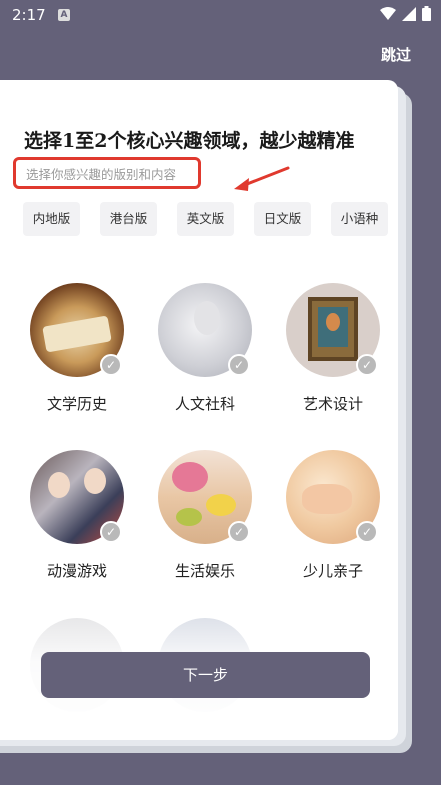 Image resolution: width=441 pixels, height=785 pixels. I want to click on interest-label: 艺术设计, so click(332, 404).